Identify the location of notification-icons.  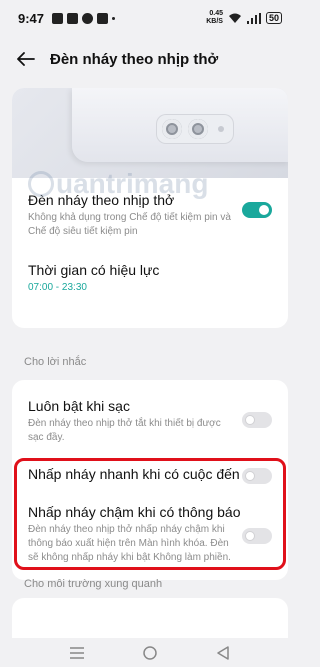
(84, 18).